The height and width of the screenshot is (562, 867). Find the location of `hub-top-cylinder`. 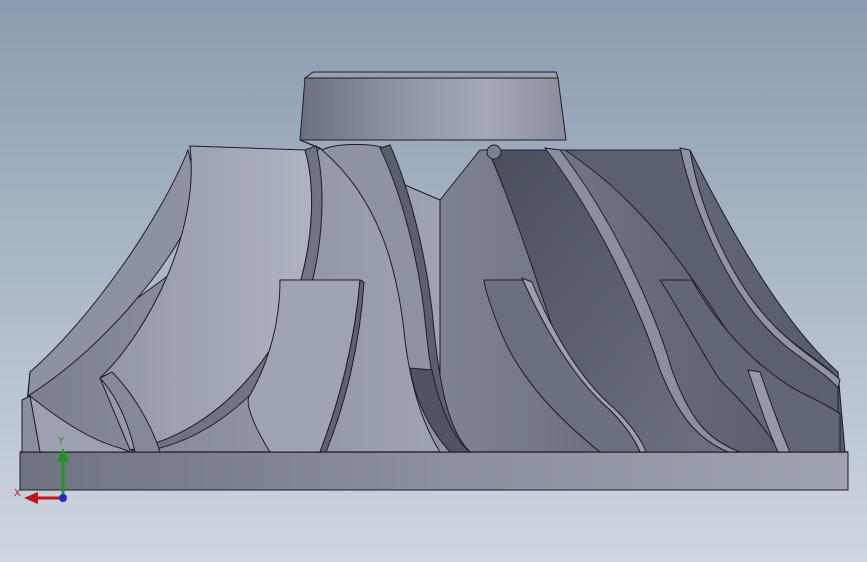

hub-top-cylinder is located at coordinates (433, 109).